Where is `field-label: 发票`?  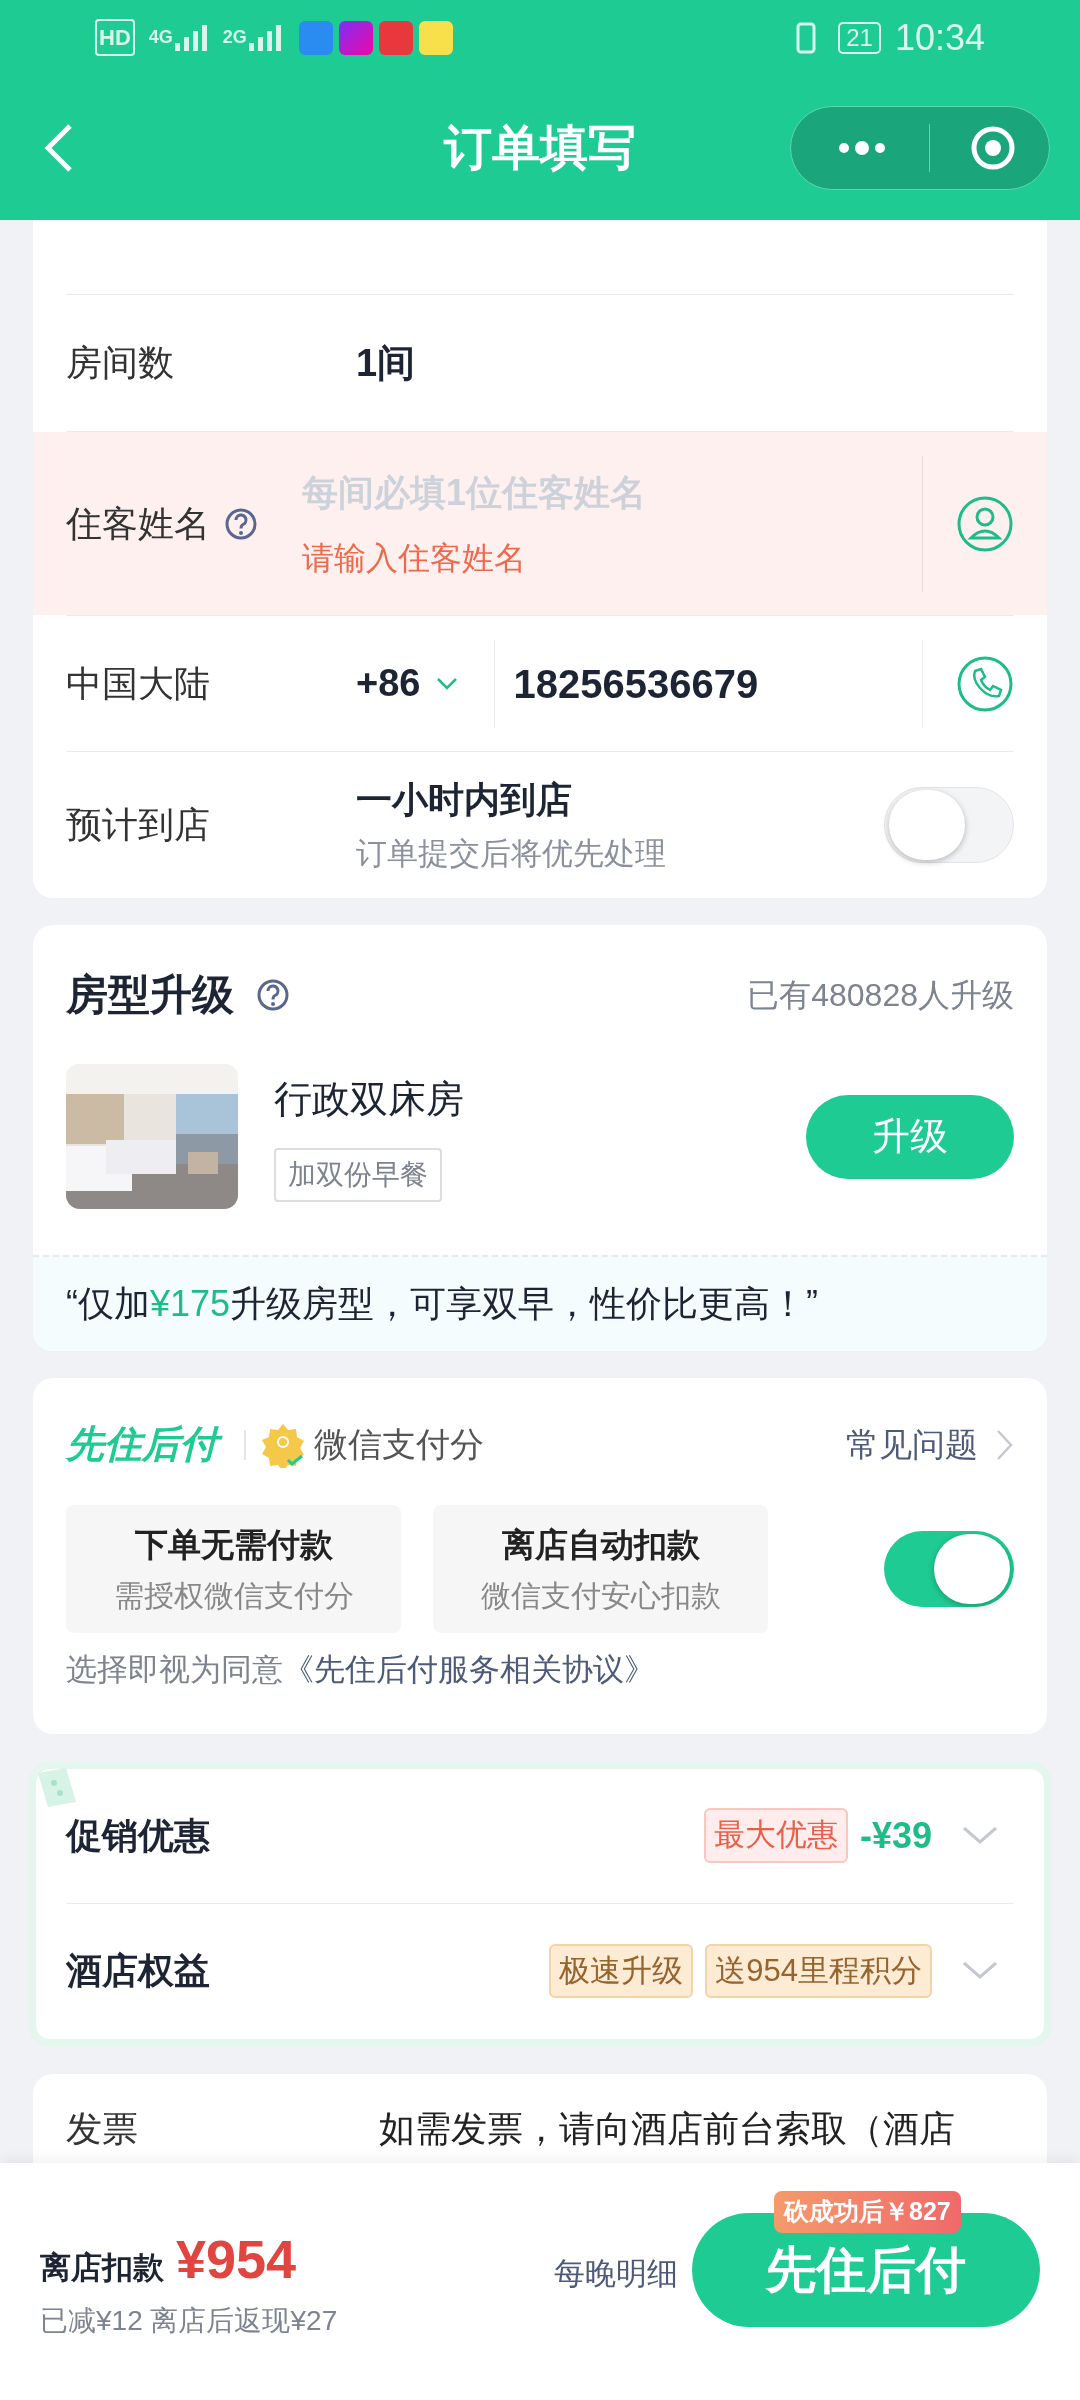 field-label: 发票 is located at coordinates (102, 2128).